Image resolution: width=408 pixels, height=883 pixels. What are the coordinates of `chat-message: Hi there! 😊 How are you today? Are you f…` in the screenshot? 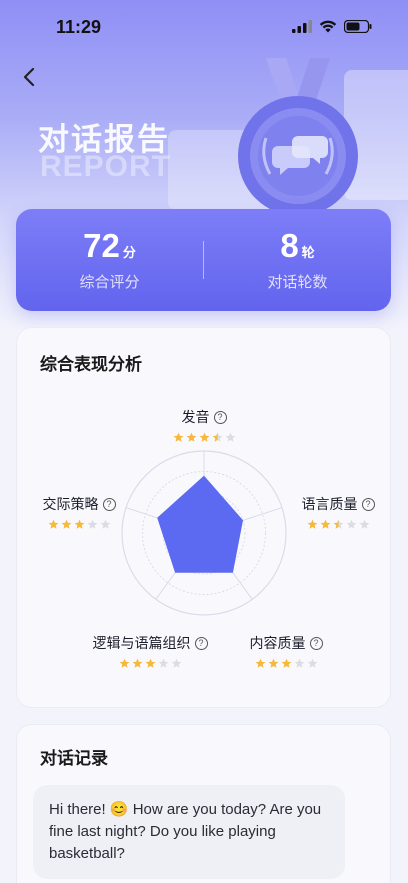 It's located at (189, 832).